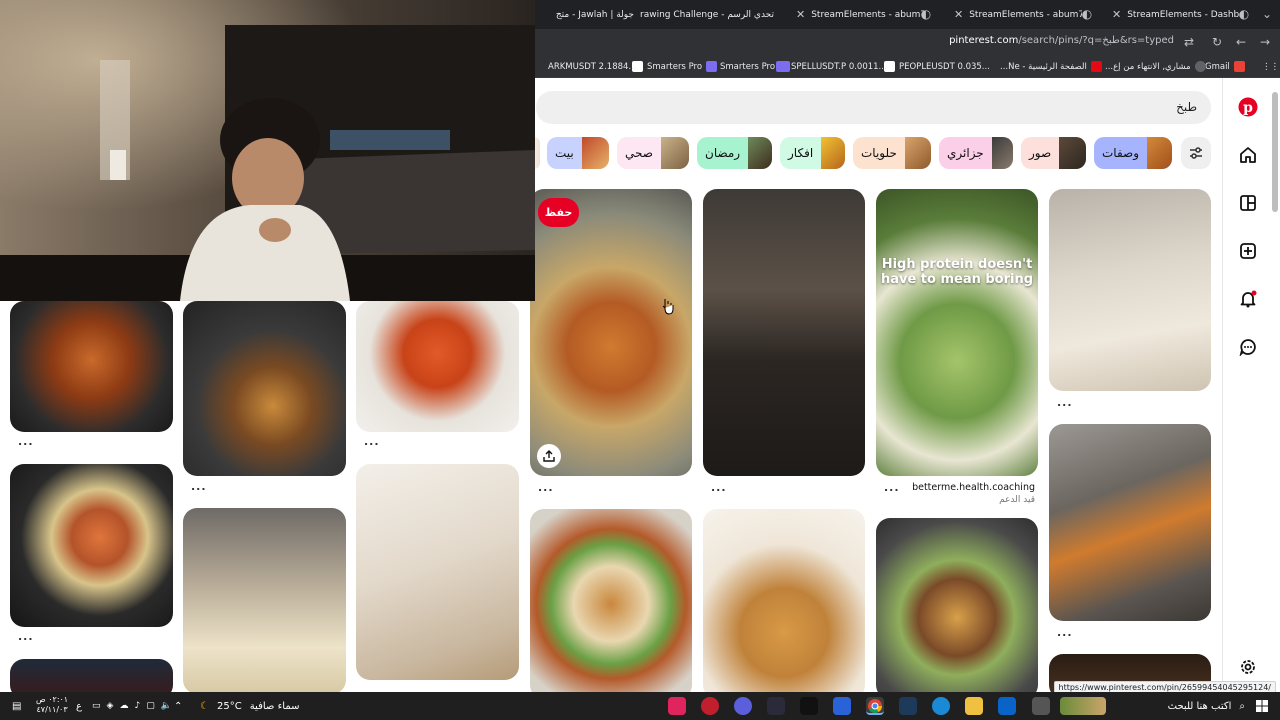  Describe the element at coordinates (1196, 153) in the screenshot. I see `filter-button` at that location.